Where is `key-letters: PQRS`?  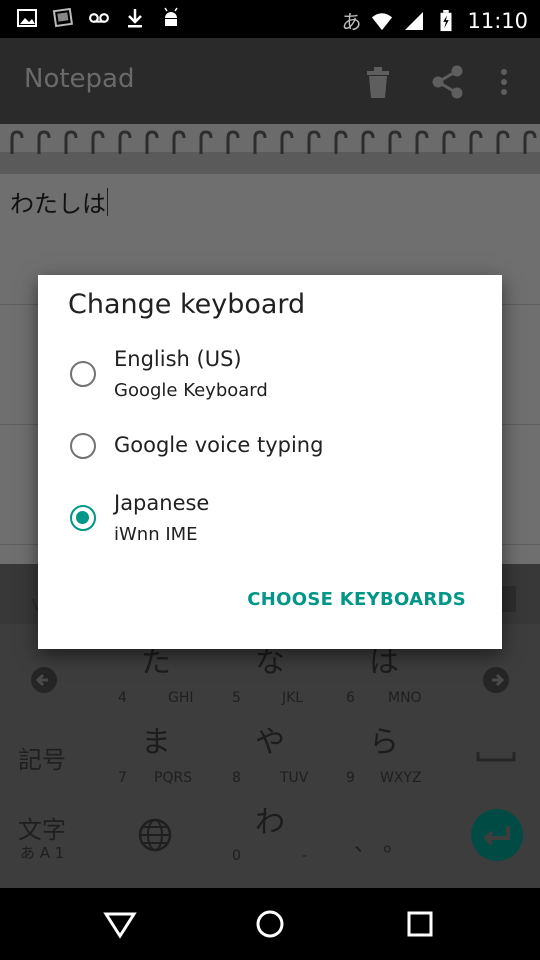
key-letters: PQRS is located at coordinates (173, 778).